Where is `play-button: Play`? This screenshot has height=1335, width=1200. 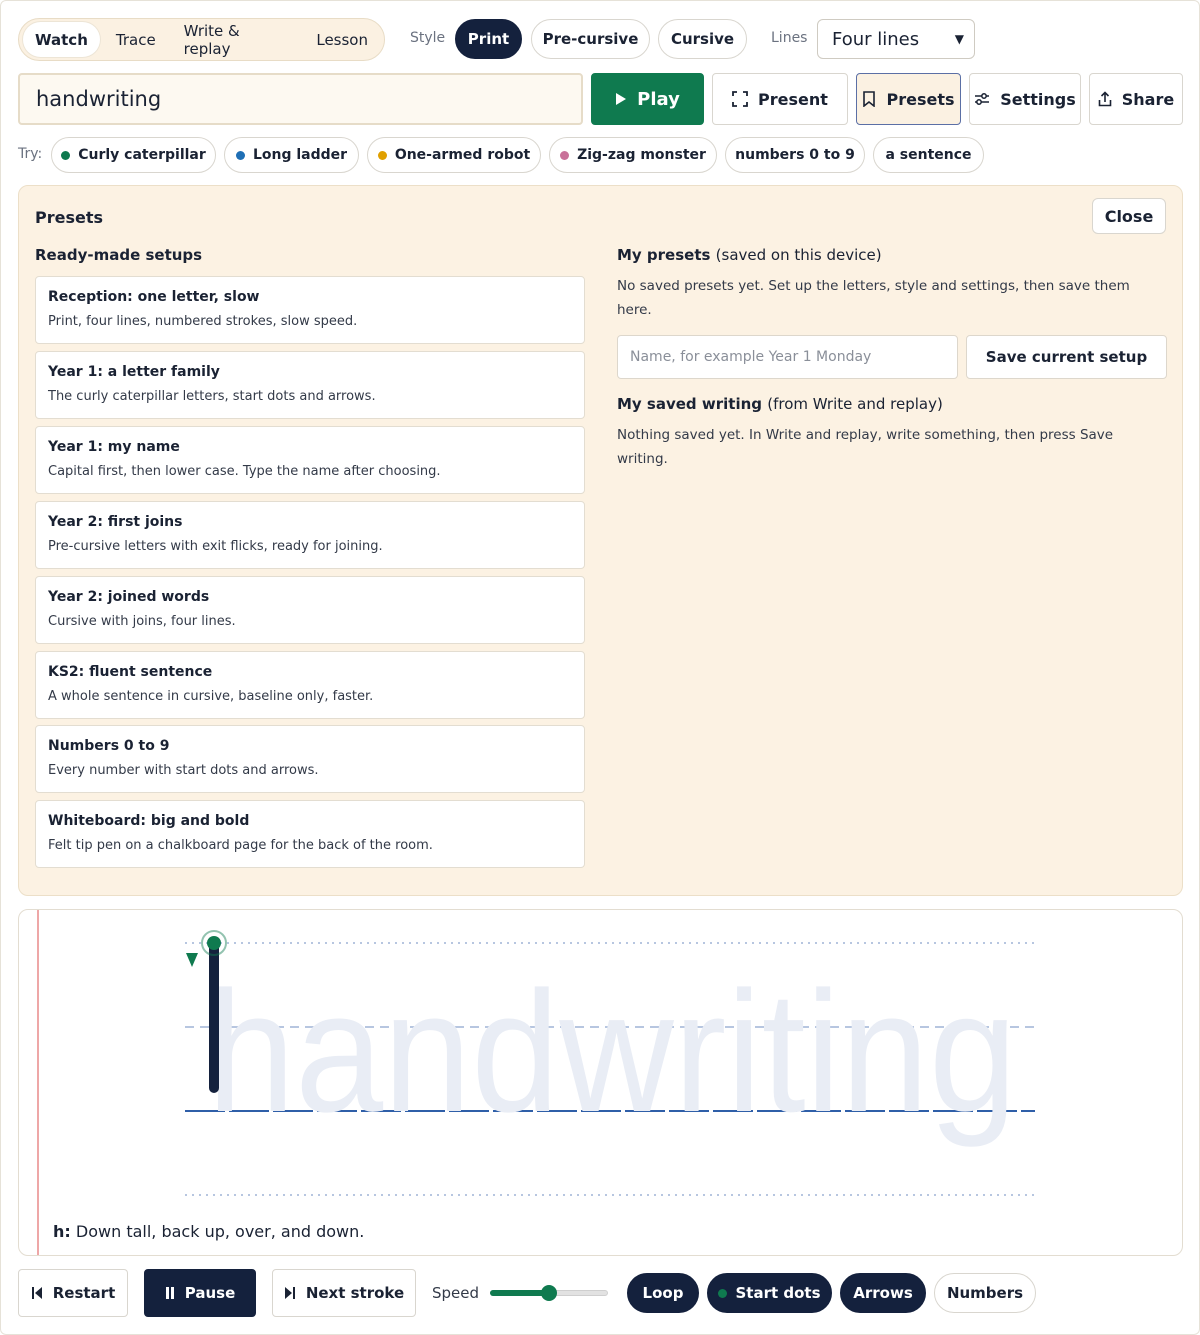 play-button: Play is located at coordinates (647, 99).